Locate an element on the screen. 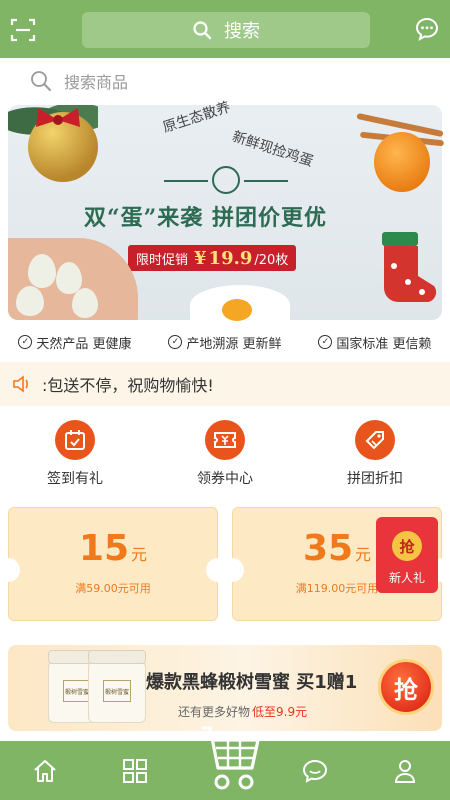  signin-gift-button: 签到有礼 is located at coordinates (75, 455).